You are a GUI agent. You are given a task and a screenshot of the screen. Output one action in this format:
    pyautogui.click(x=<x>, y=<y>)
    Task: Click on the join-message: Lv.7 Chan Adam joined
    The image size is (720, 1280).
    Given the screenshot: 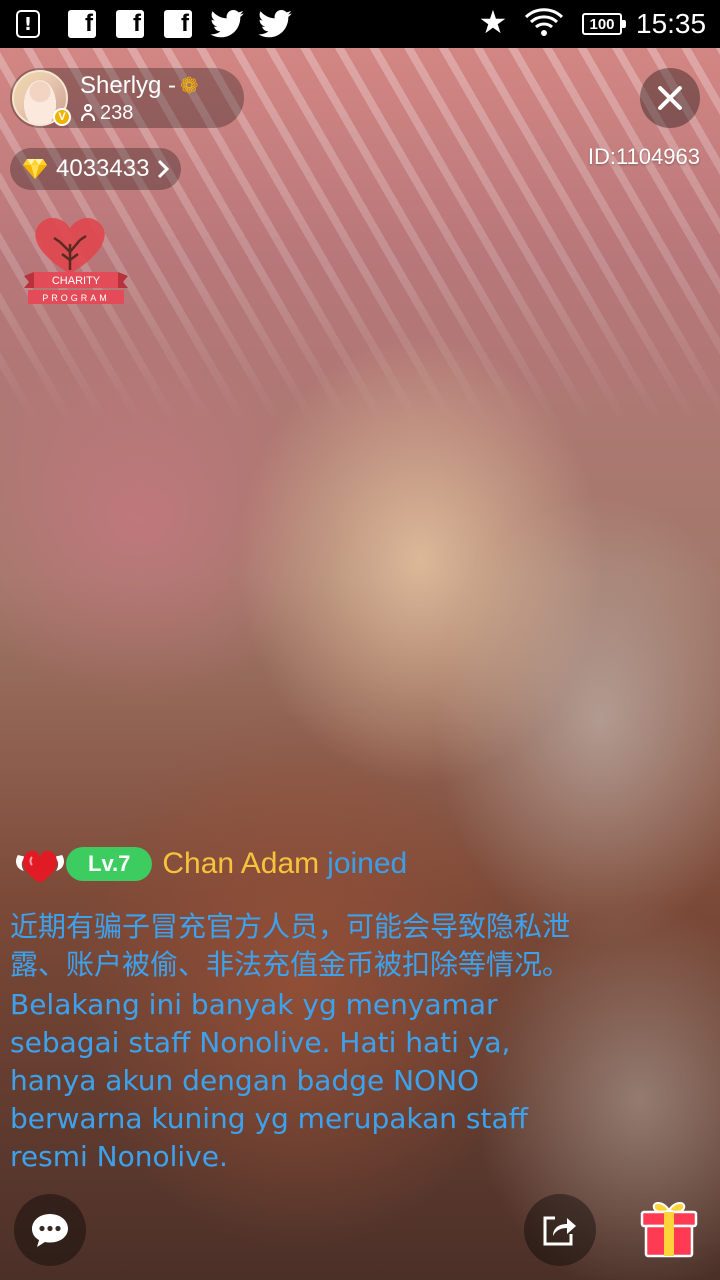 What is the action you would take?
    pyautogui.click(x=209, y=864)
    